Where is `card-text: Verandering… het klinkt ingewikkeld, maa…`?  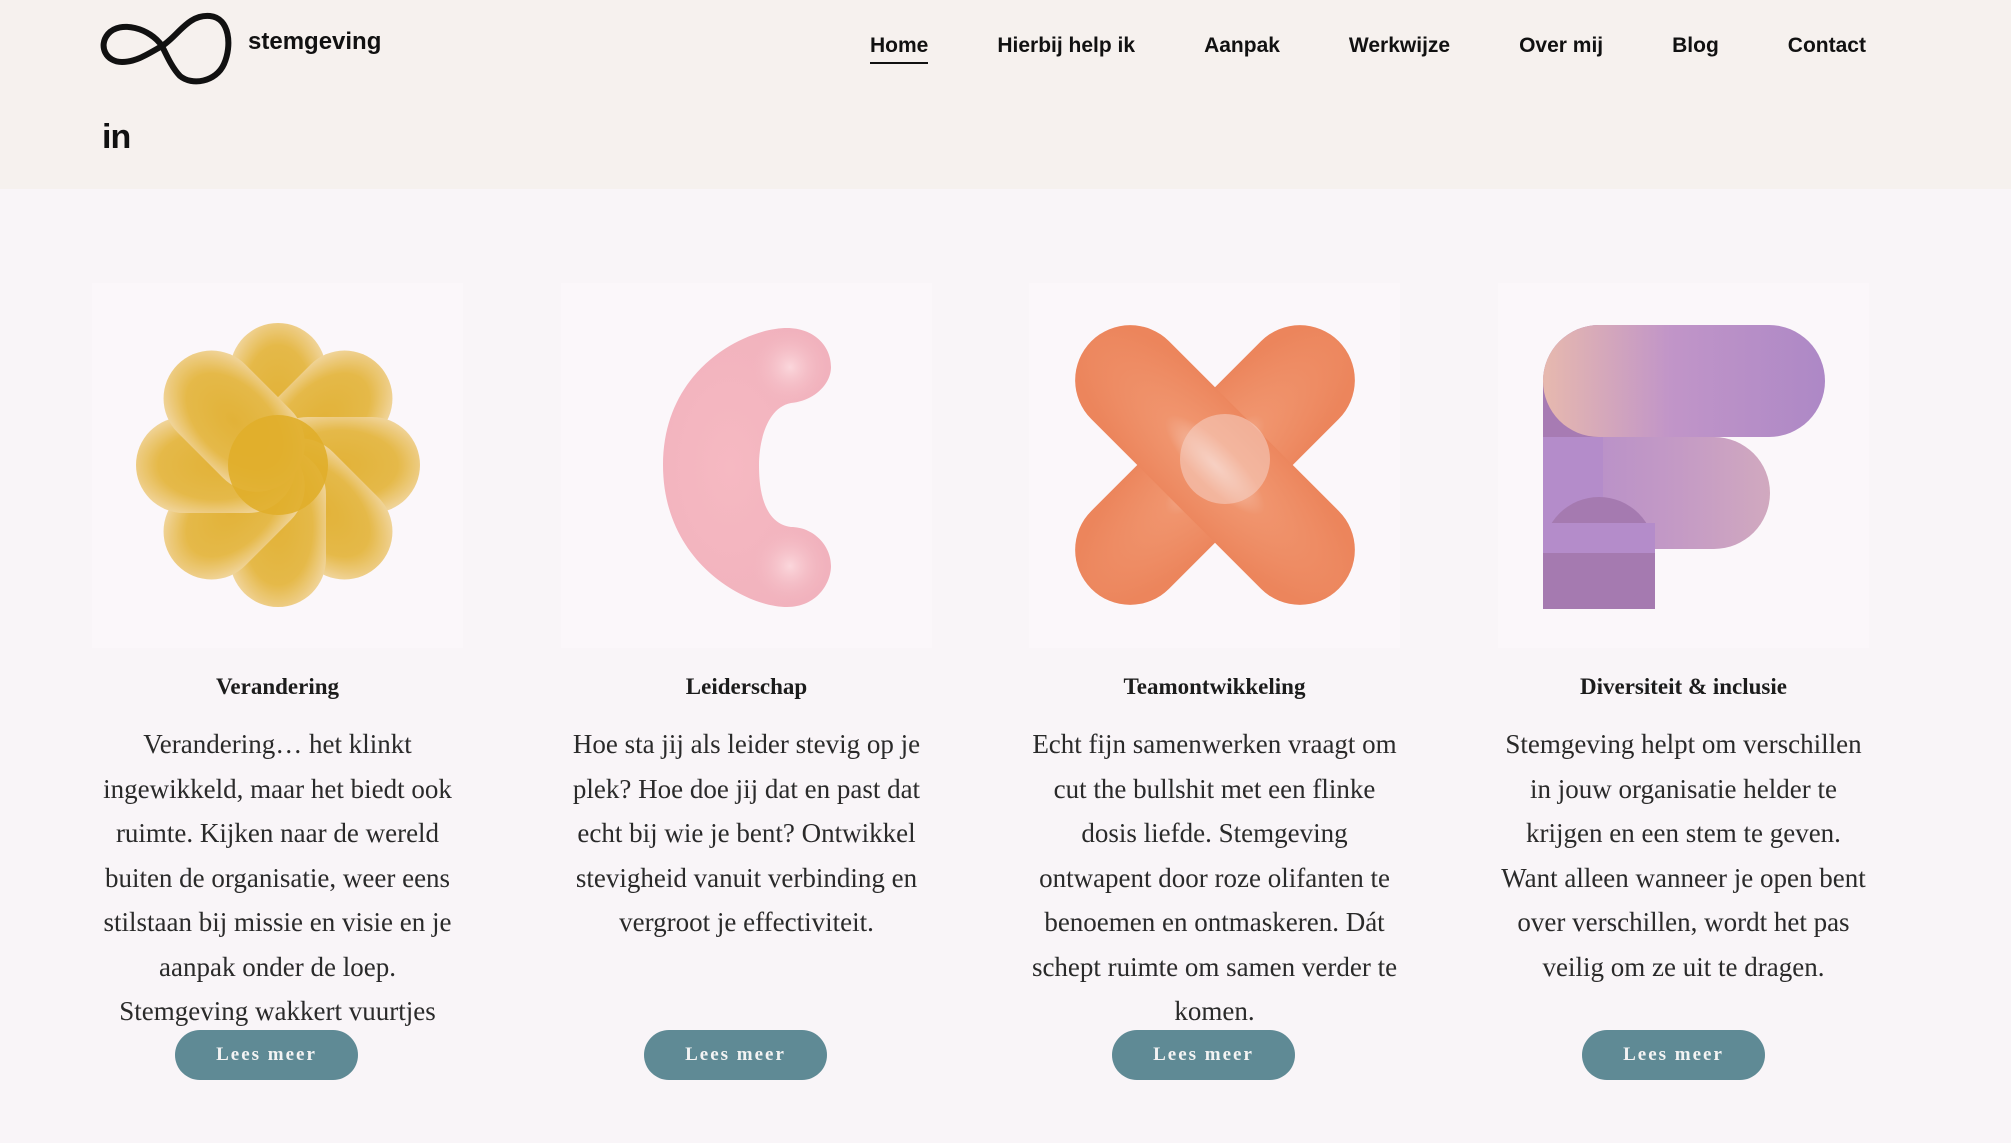
card-text: Verandering… het klinkt ingewikkeld, maa… is located at coordinates (277, 900).